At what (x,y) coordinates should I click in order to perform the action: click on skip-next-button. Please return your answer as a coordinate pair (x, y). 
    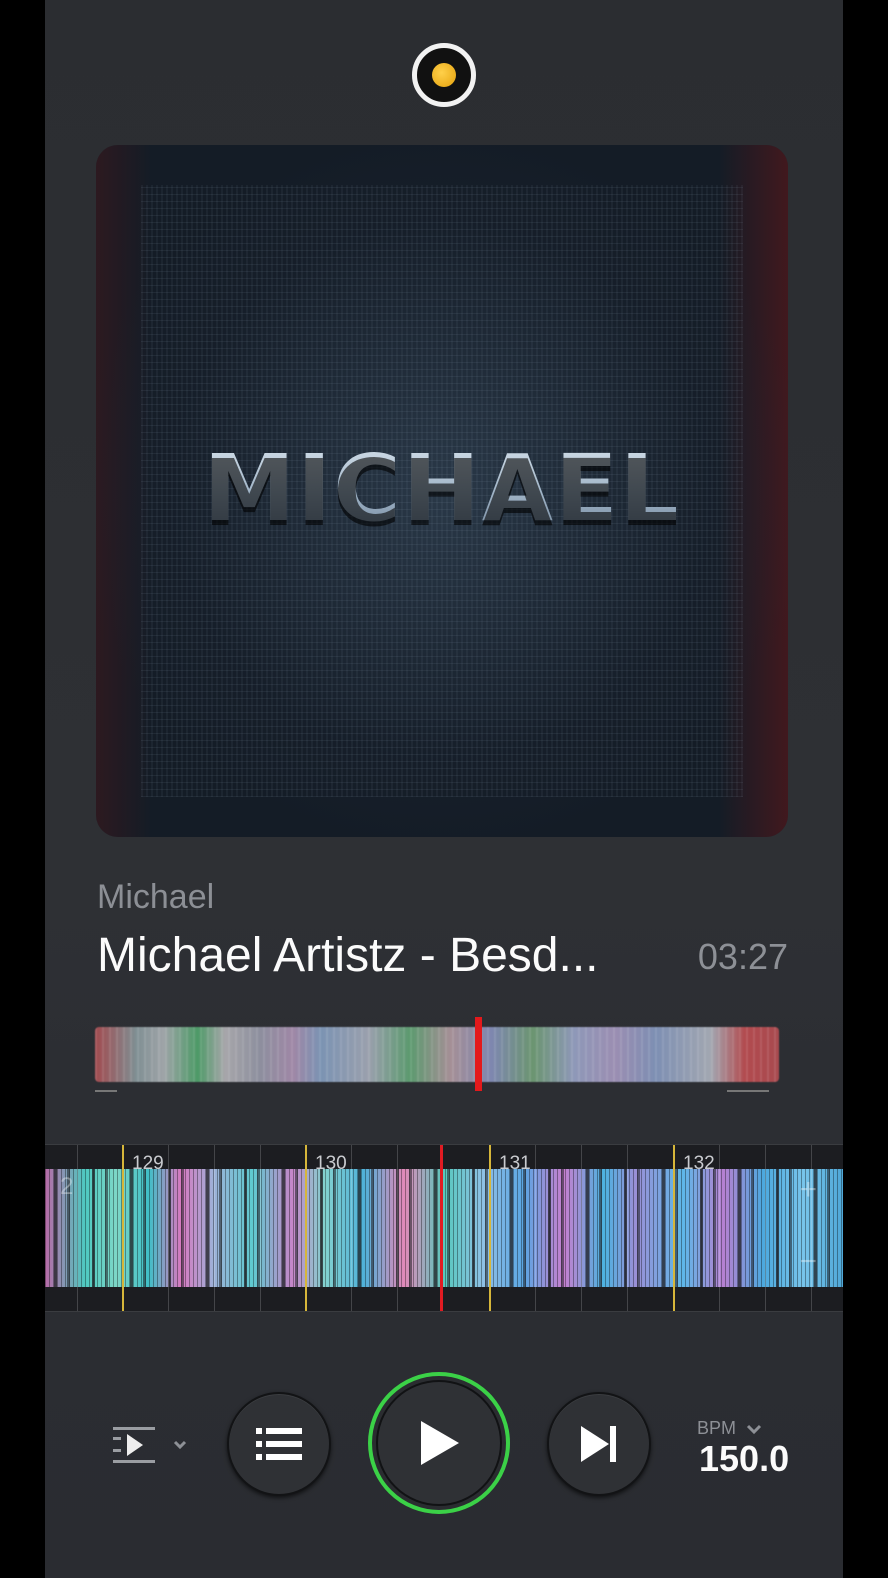
    Looking at the image, I should click on (599, 1444).